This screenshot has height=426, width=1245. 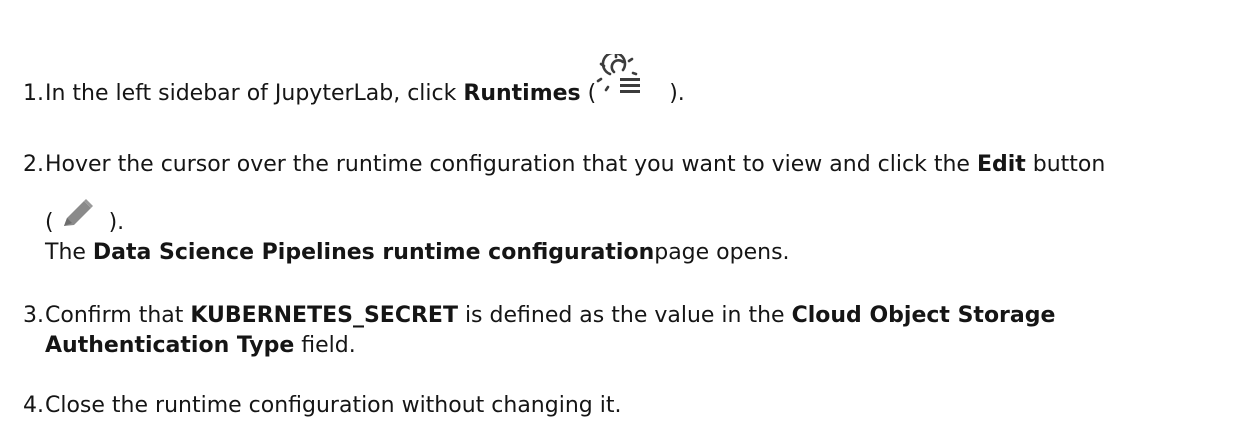 I want to click on step-number: 3., so click(x=33, y=315).